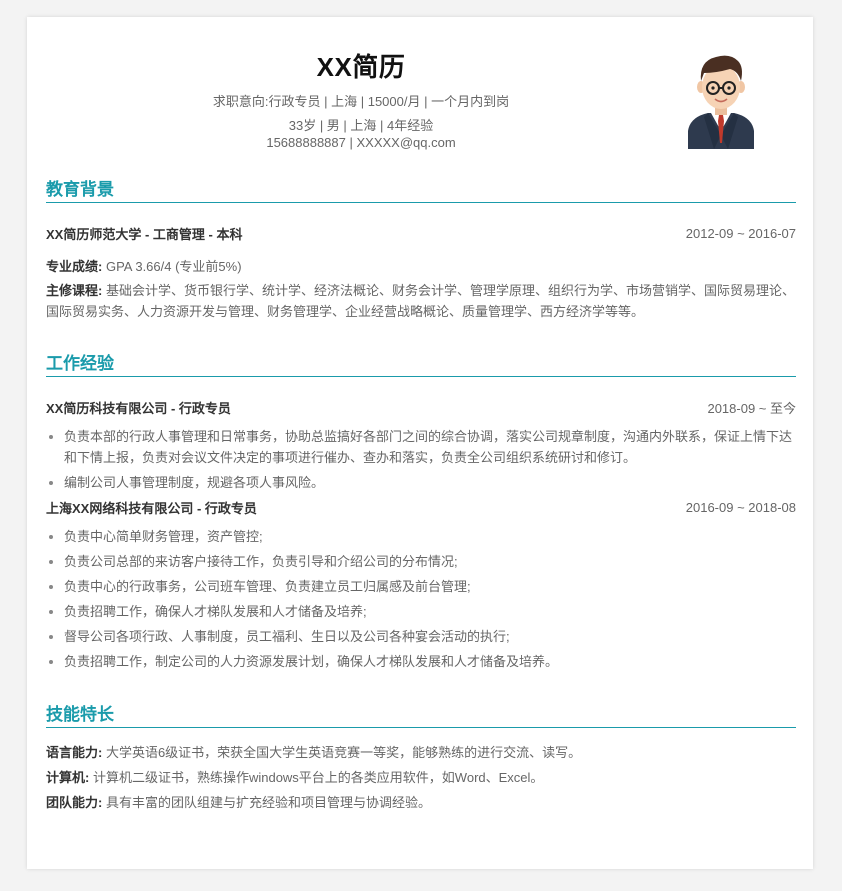 The image size is (842, 891). Describe the element at coordinates (721, 102) in the screenshot. I see `avatar-man-glasses-icon` at that location.